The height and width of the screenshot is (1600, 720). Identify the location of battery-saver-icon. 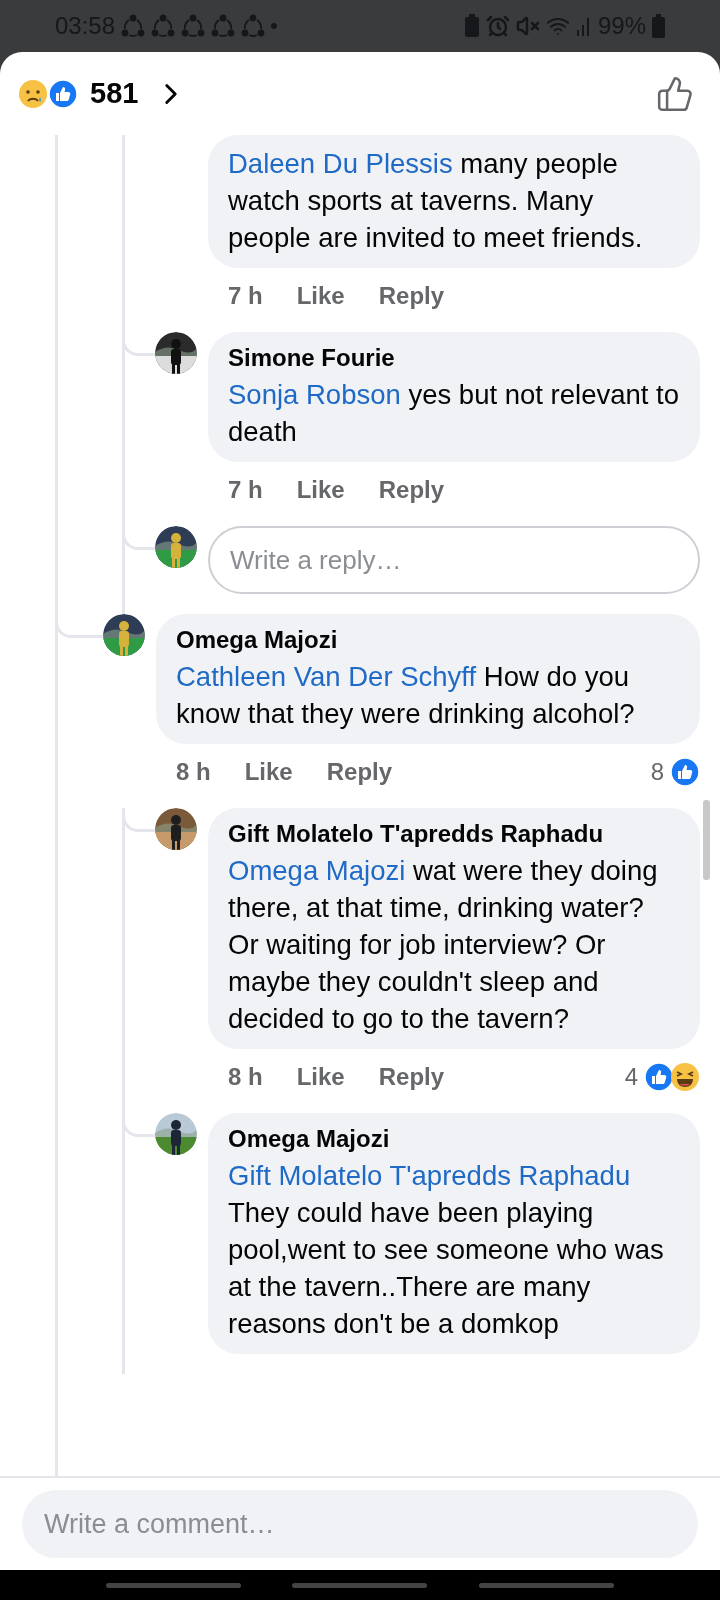
(471, 26).